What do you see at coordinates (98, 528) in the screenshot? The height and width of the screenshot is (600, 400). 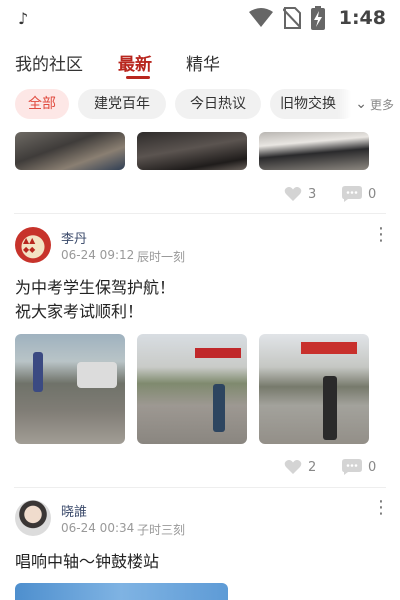 I see `post-date: 06-24 00:34` at bounding box center [98, 528].